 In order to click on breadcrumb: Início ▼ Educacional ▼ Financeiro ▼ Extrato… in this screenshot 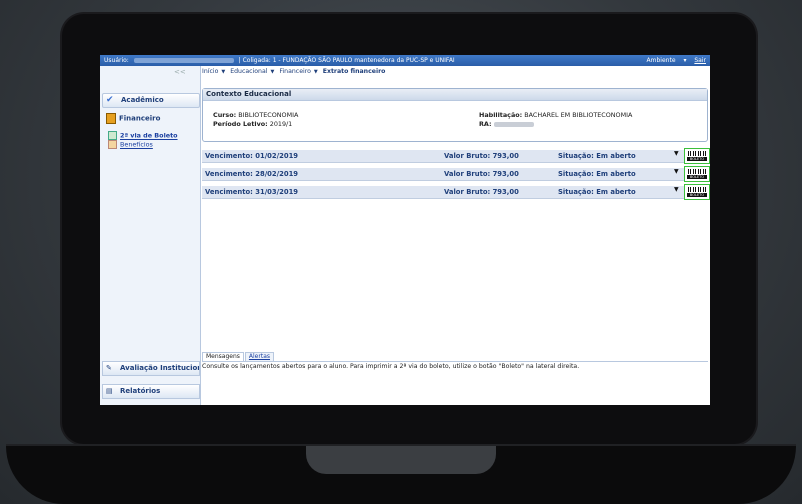, I will do `click(455, 72)`.